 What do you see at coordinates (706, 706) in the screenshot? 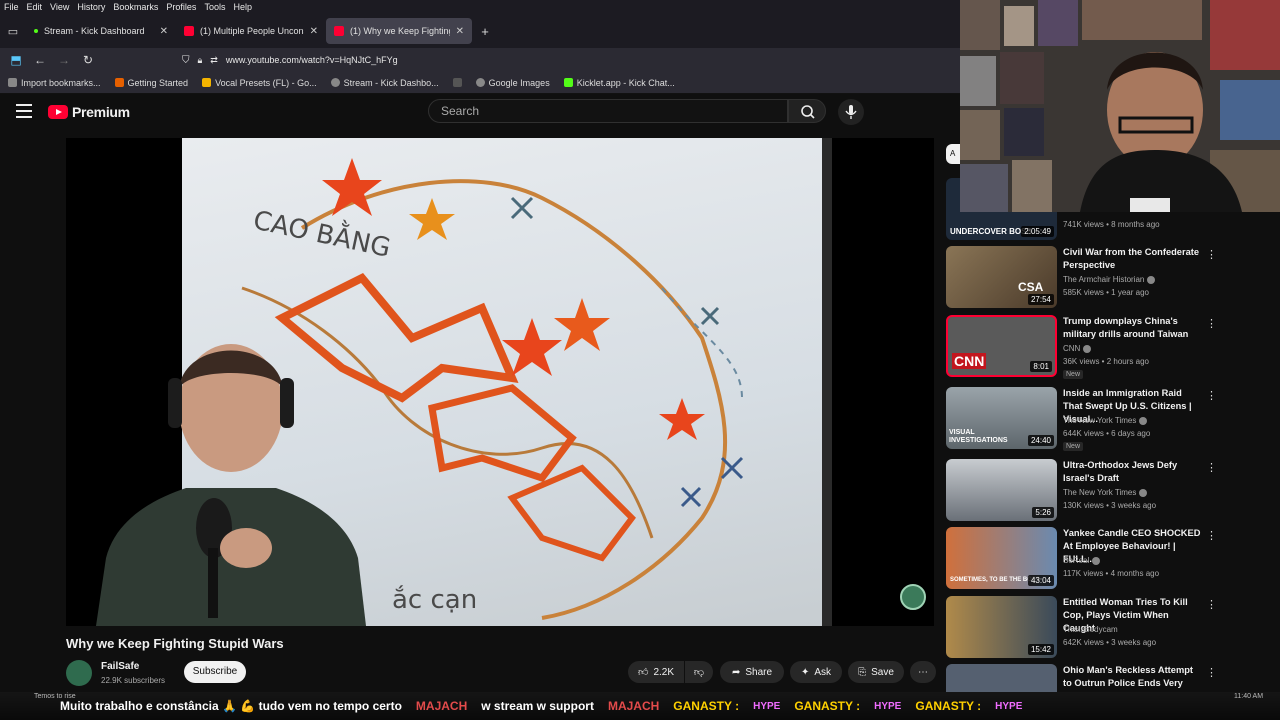
I see `ticker-user: GANASTY :` at bounding box center [706, 706].